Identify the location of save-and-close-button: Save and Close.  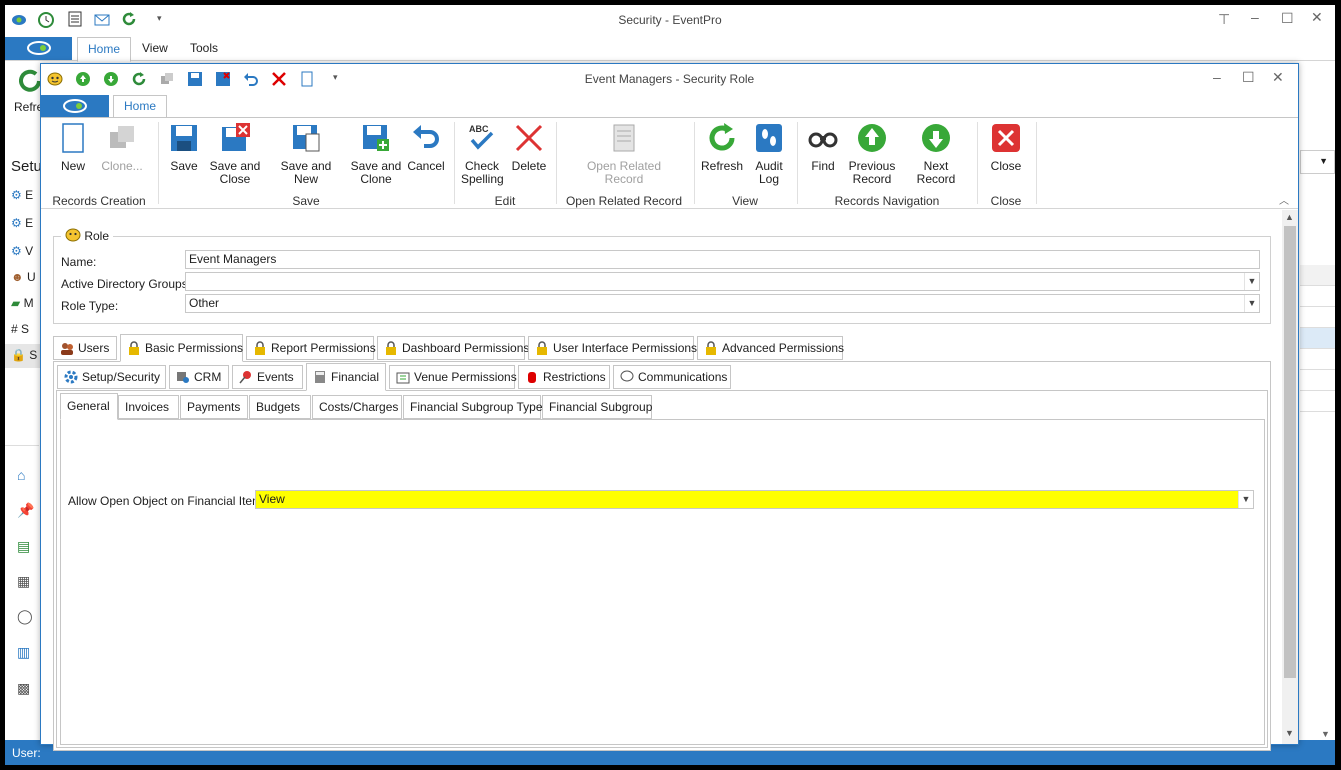
(235, 154).